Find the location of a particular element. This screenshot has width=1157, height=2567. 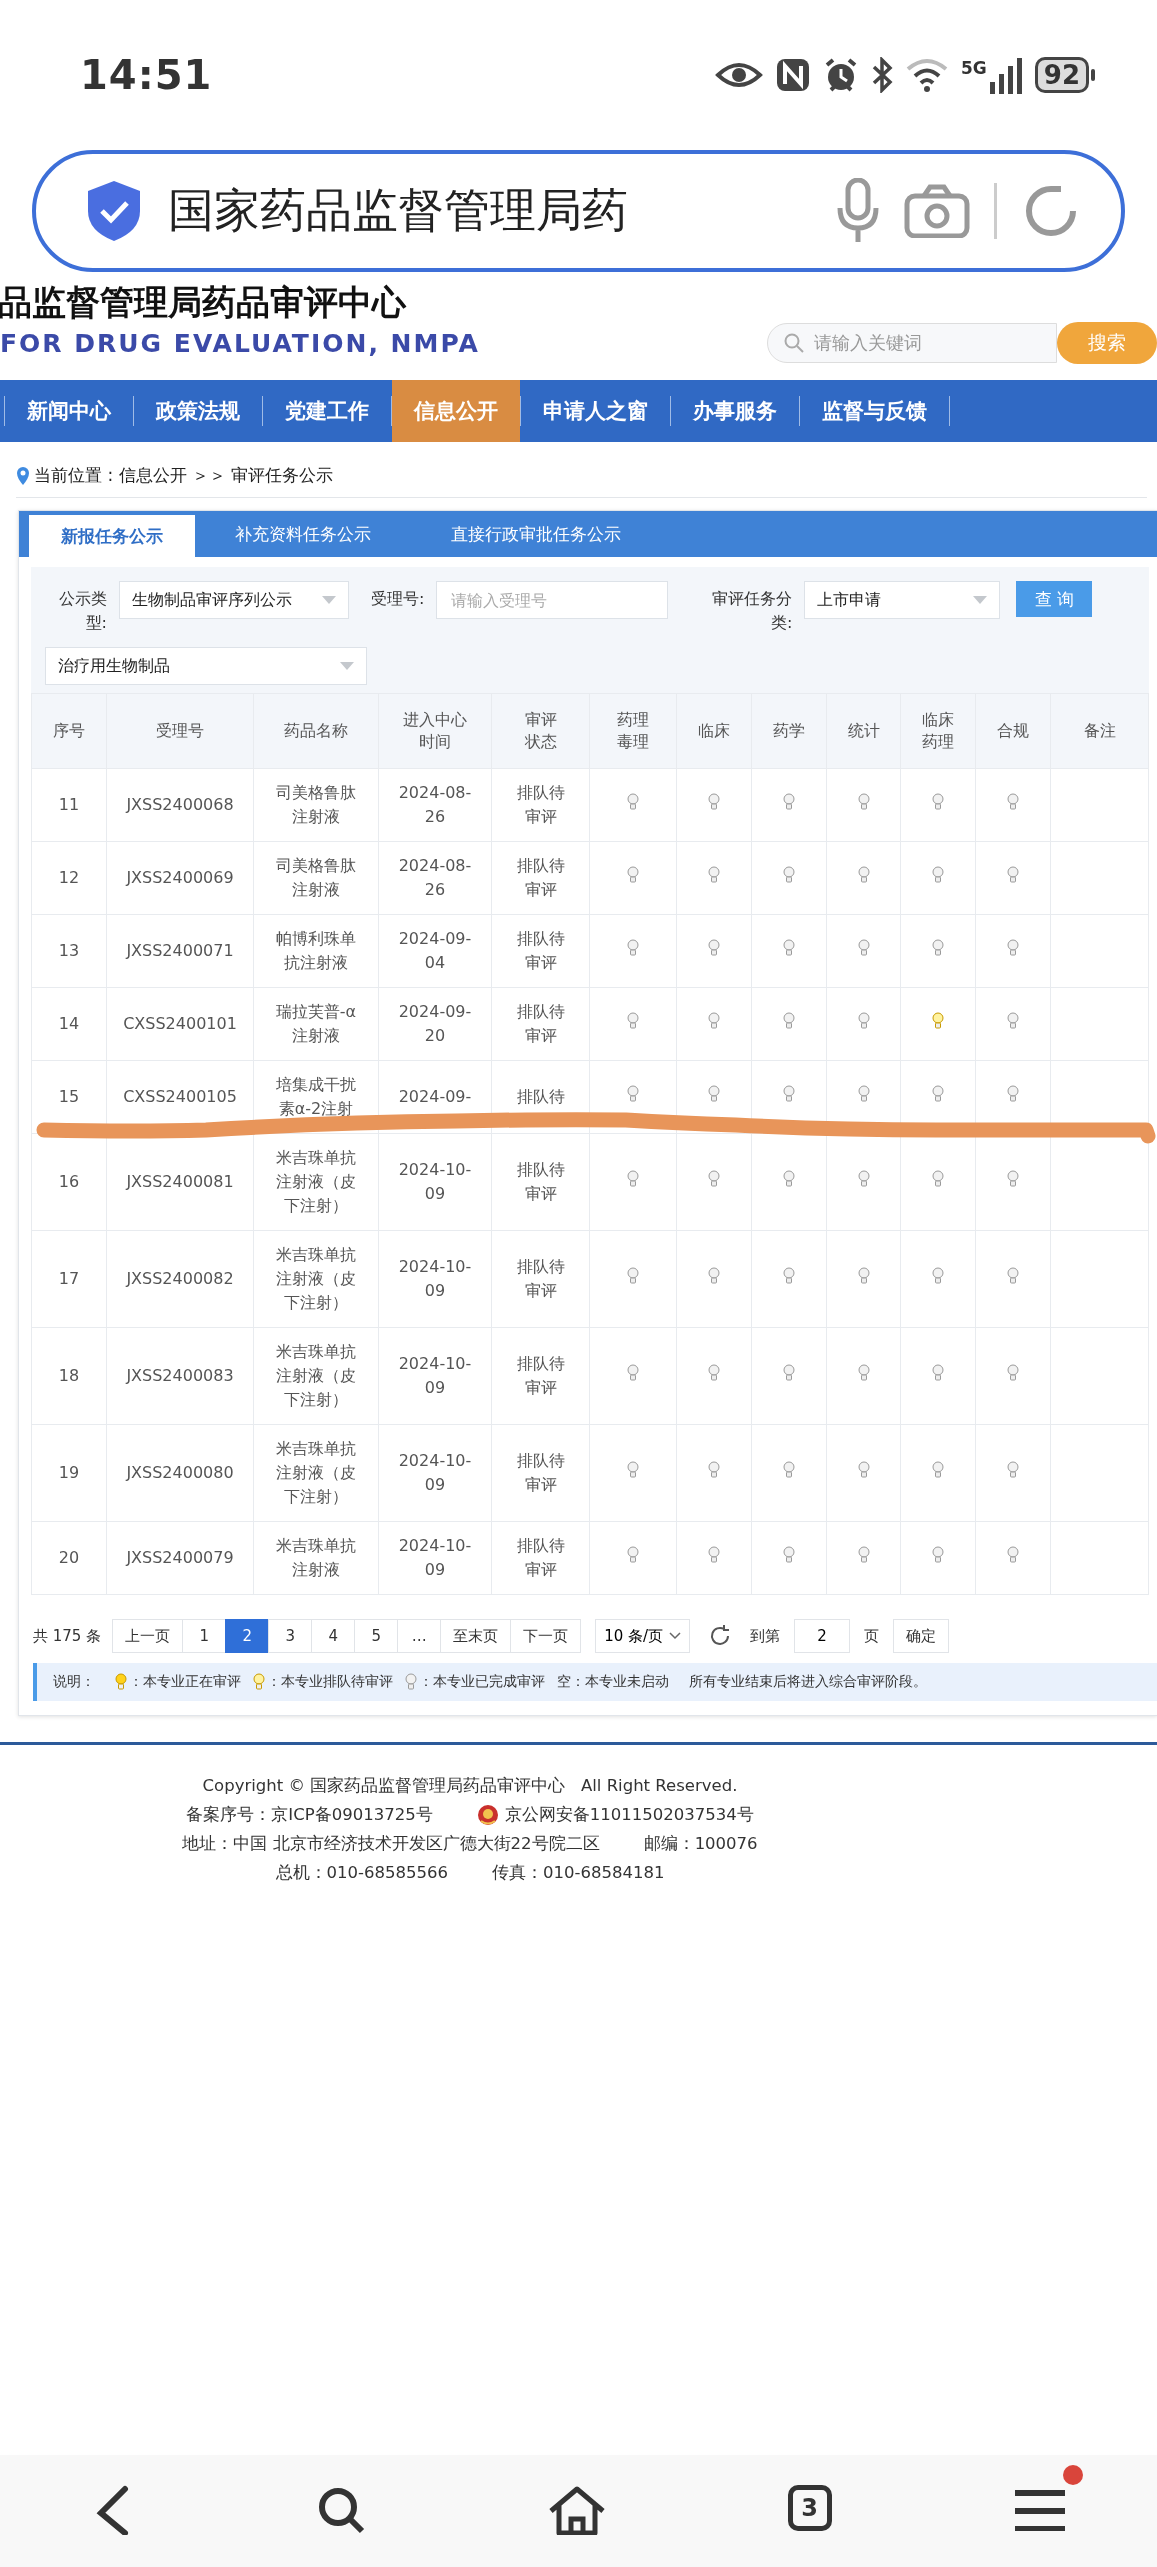

table-cell: 11 is located at coordinates (69, 805).